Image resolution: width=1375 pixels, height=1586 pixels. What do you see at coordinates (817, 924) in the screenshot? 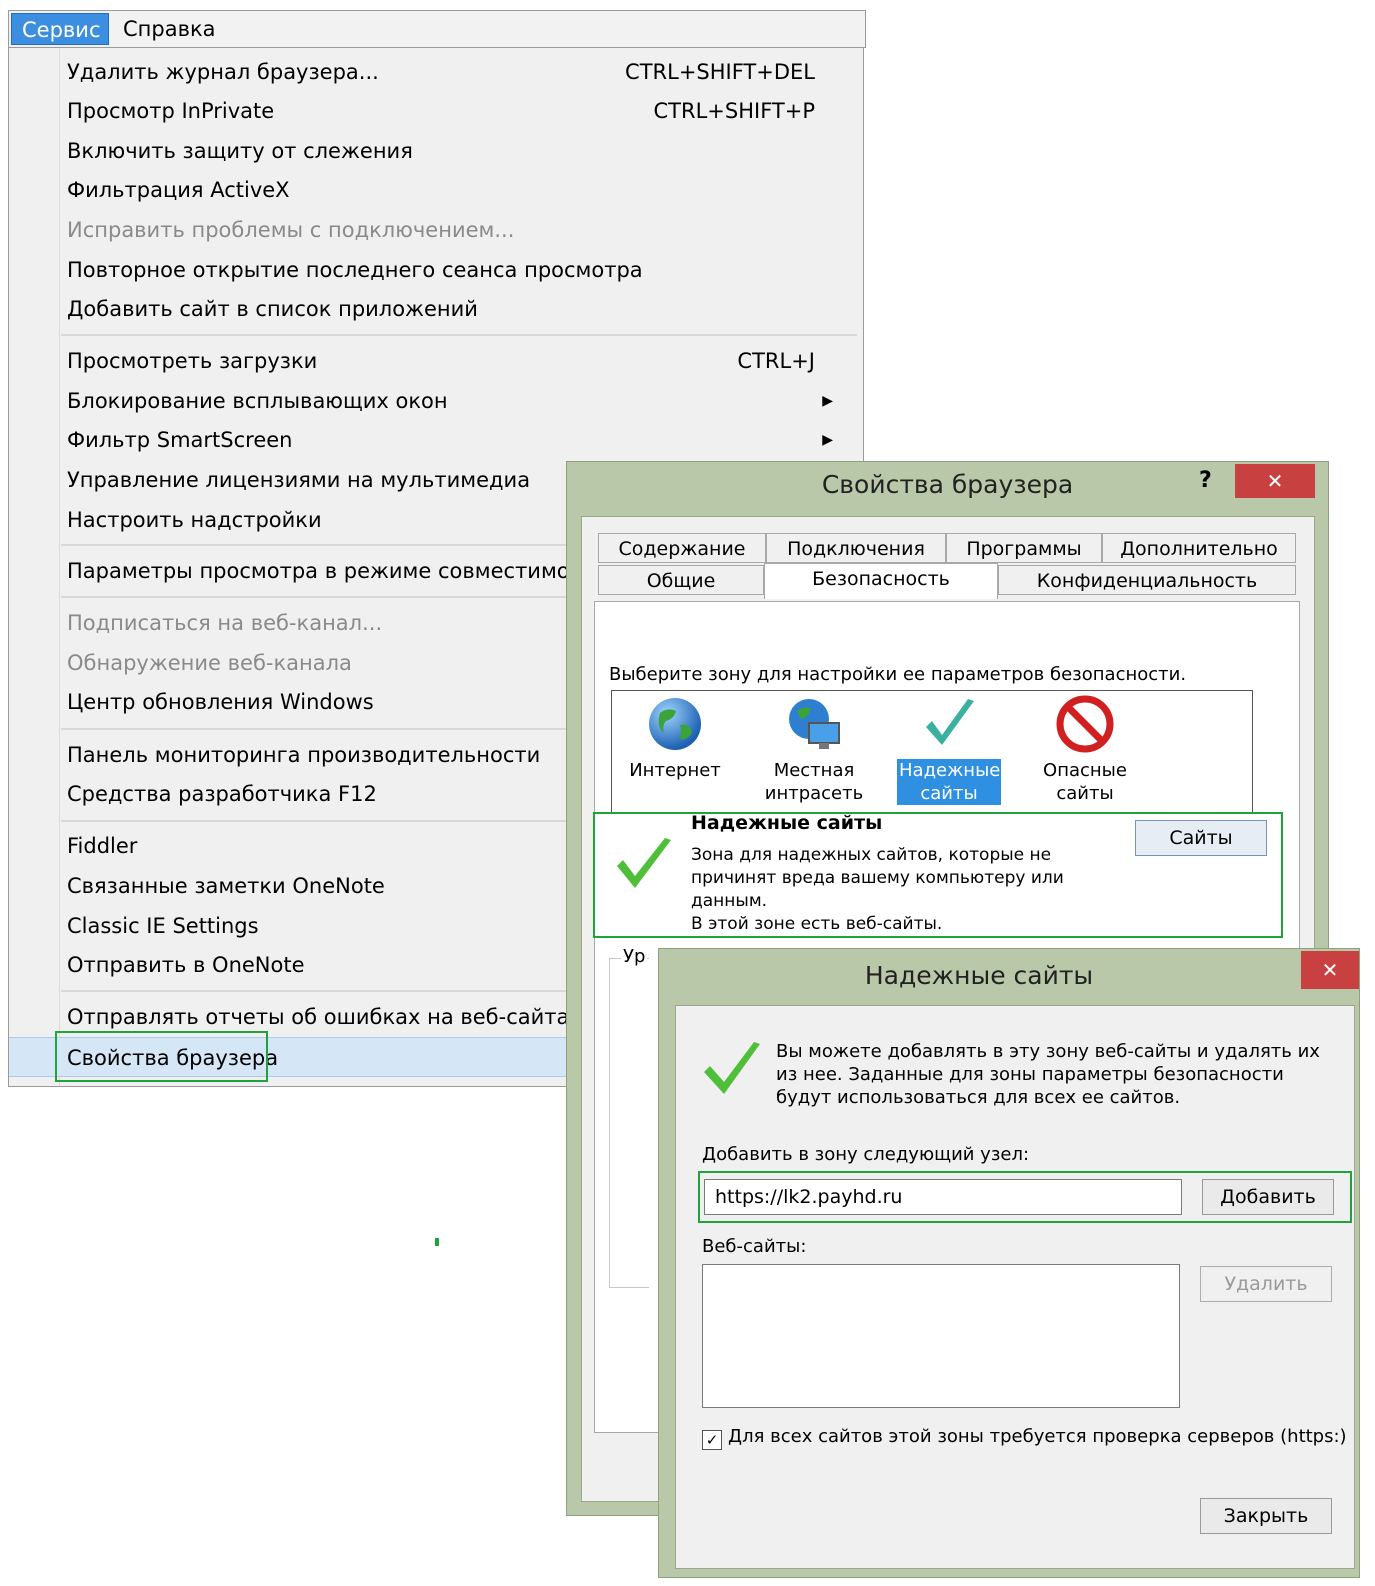
I see `zone-note-text: В этой зоне есть веб-сайты.` at bounding box center [817, 924].